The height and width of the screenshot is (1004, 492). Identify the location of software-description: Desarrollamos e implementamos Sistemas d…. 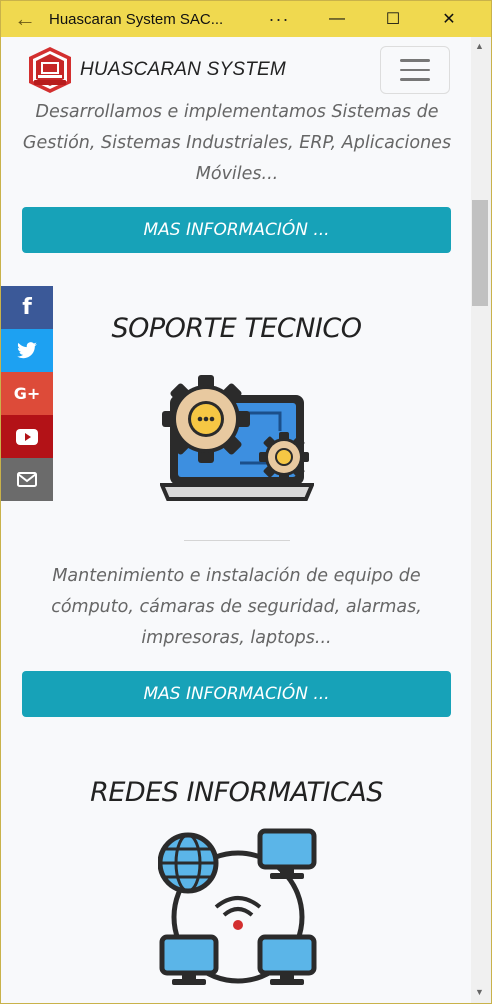
(237, 143).